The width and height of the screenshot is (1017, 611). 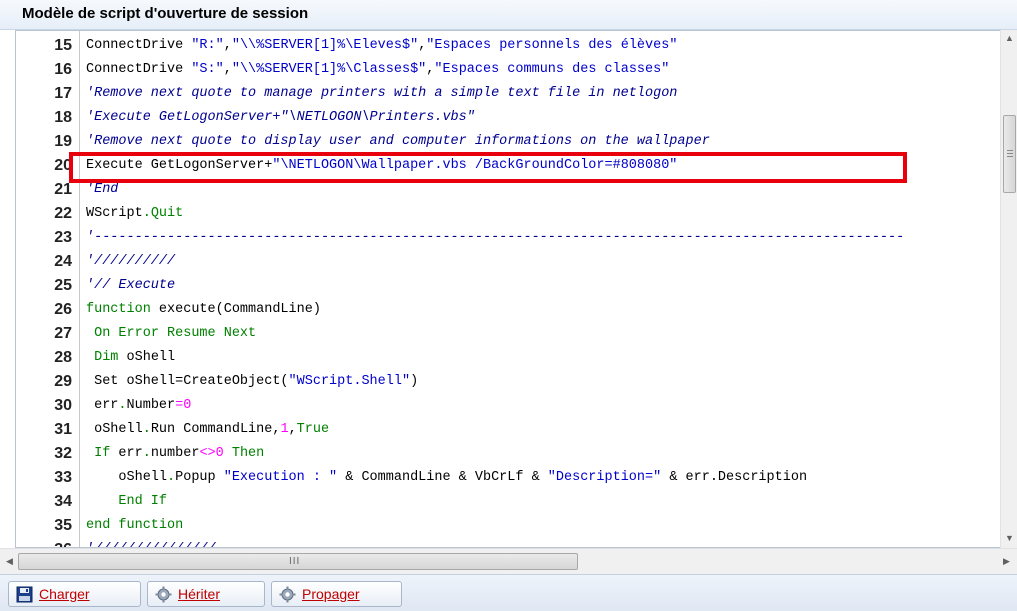 What do you see at coordinates (175, 454) in the screenshot?
I see `code-line: If err.number<>0 Then` at bounding box center [175, 454].